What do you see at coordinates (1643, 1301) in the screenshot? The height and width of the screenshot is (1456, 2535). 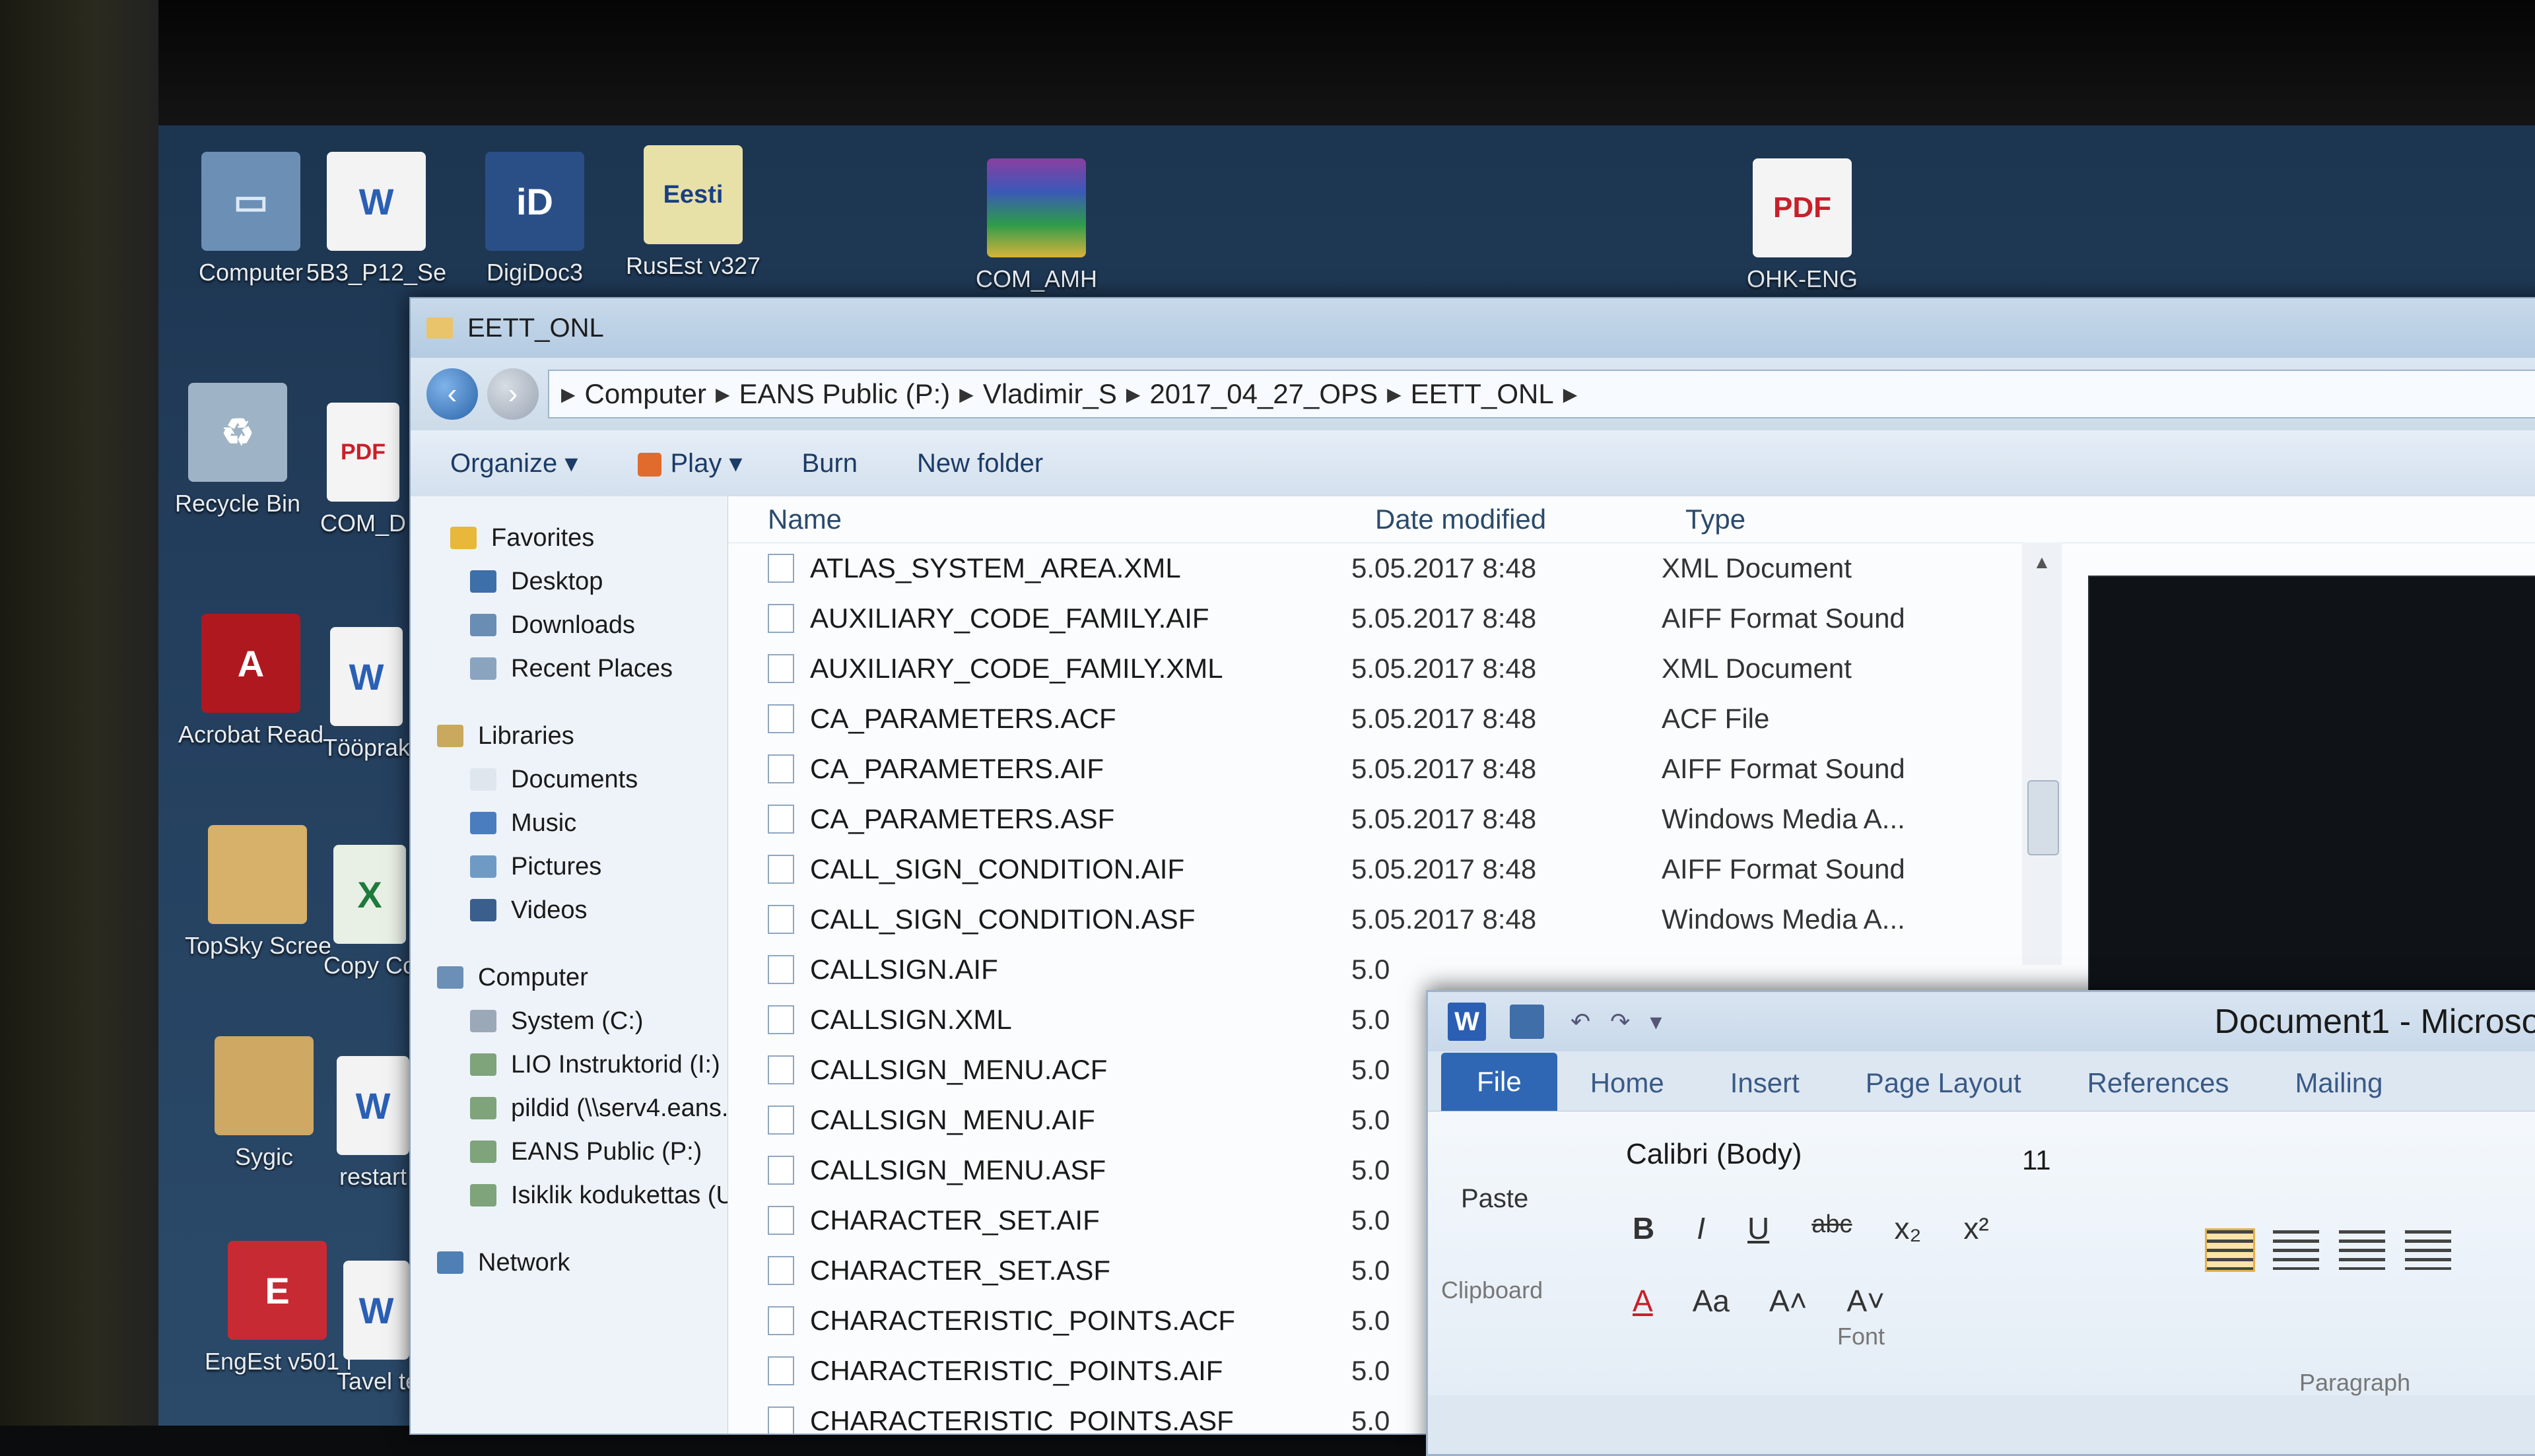 I see `font-color-button: A` at bounding box center [1643, 1301].